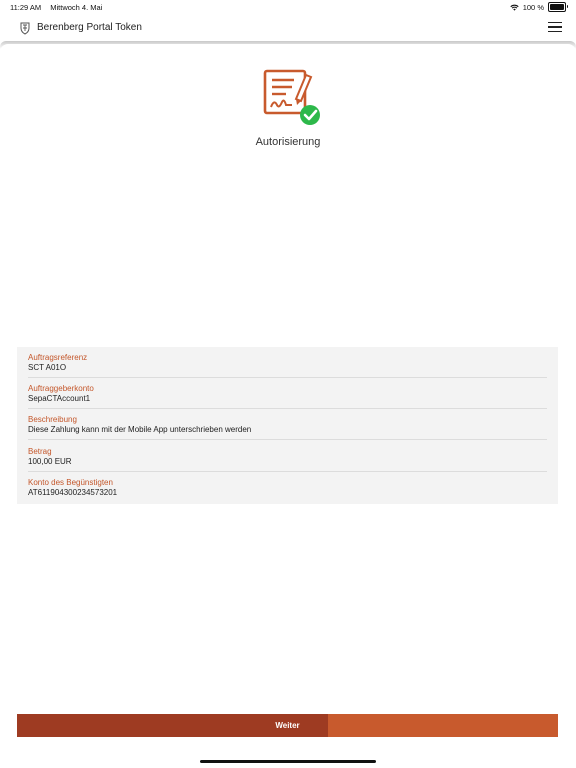 This screenshot has width=576, height=768. I want to click on status-time: 11:29 AM, so click(26, 7).